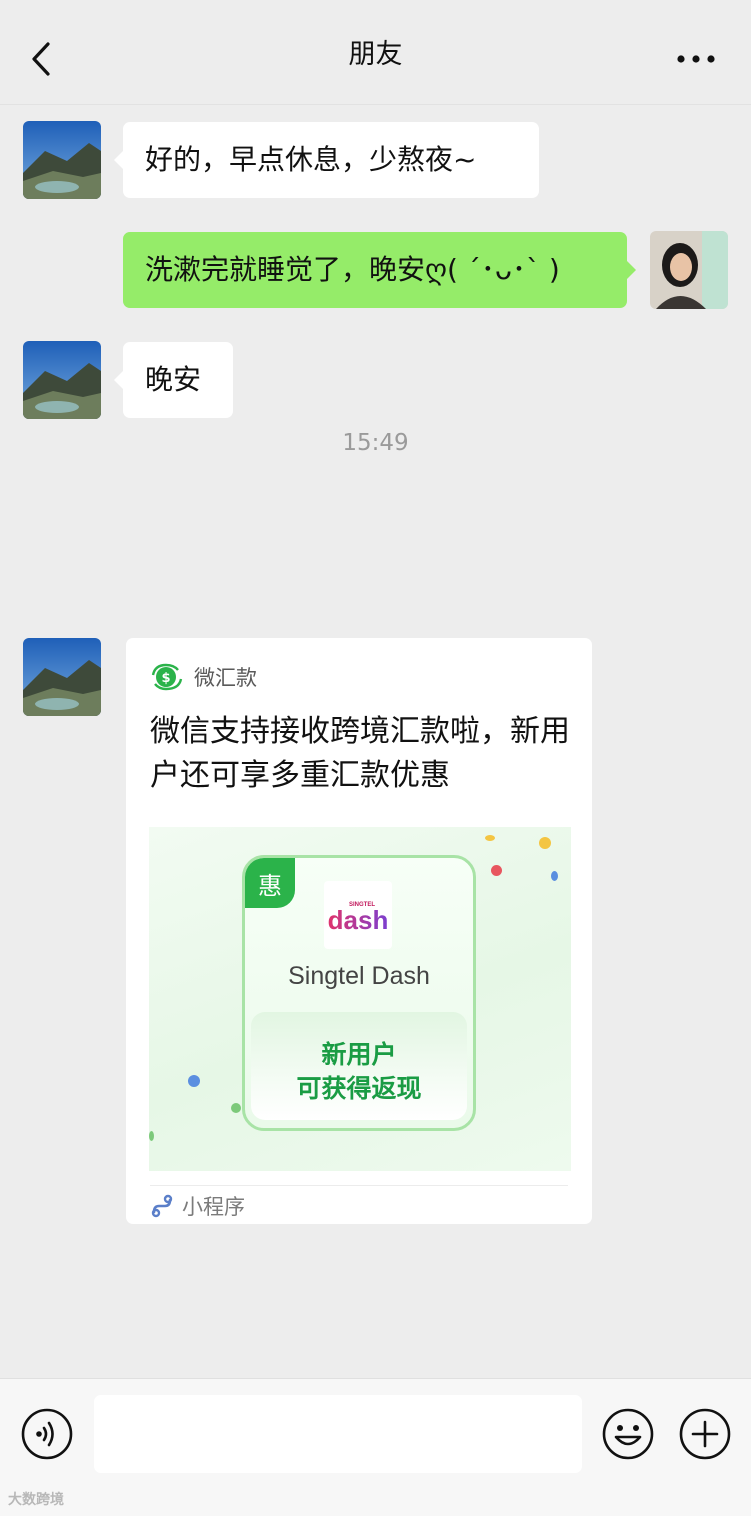 The height and width of the screenshot is (1516, 751). I want to click on promo-offer-line1: 新用户, so click(359, 1054).